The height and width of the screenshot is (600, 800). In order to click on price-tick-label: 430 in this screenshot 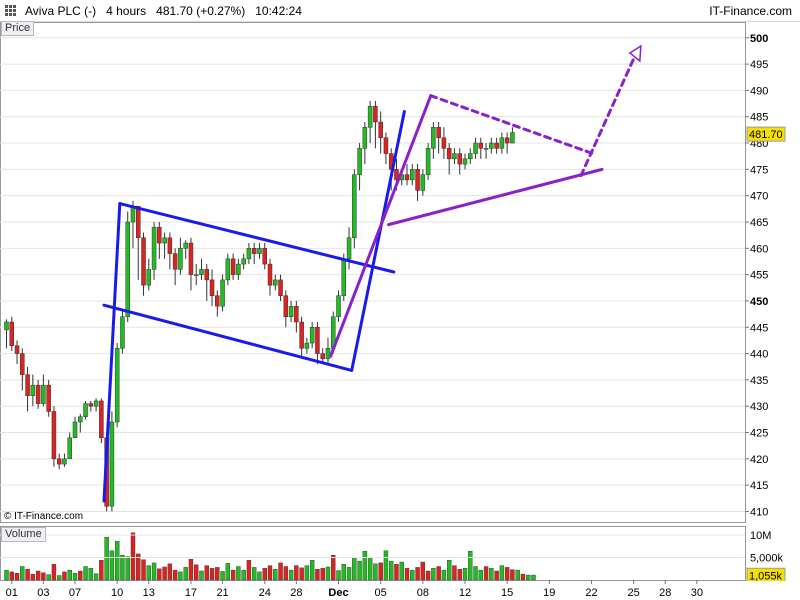, I will do `click(759, 407)`.